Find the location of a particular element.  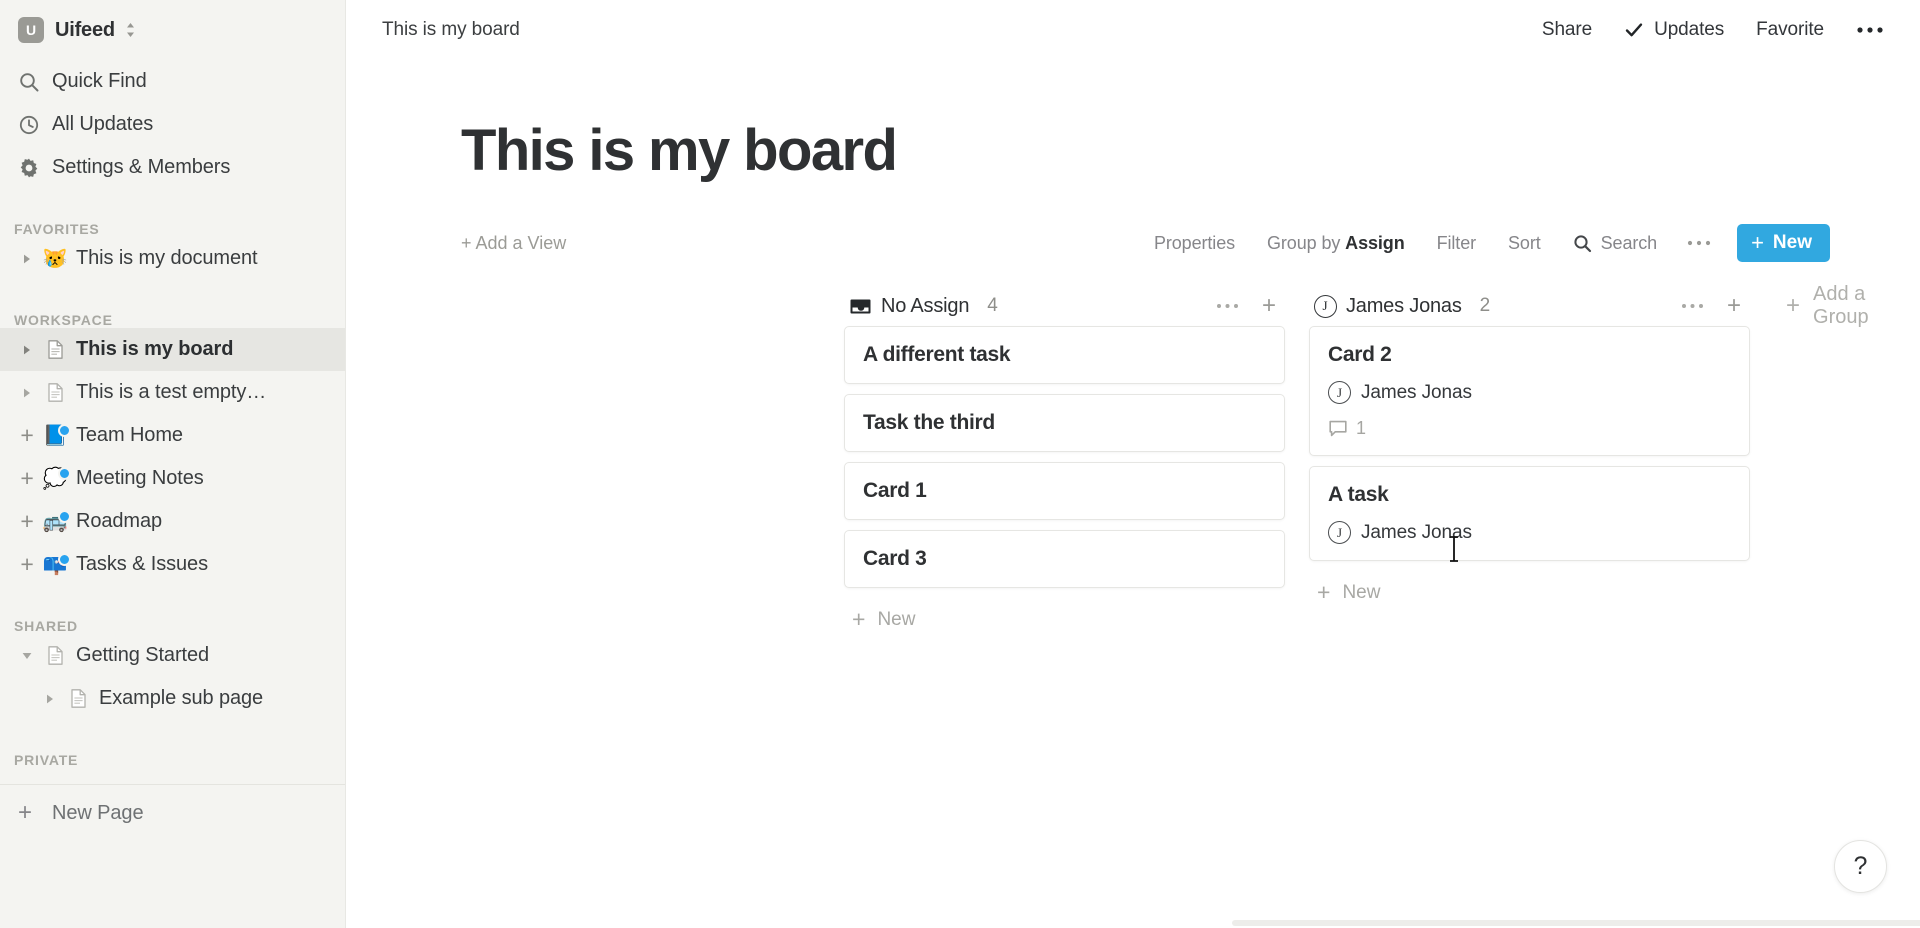

sidebar-item-this-is-my-document: 😿 This is my document is located at coordinates (172, 258).